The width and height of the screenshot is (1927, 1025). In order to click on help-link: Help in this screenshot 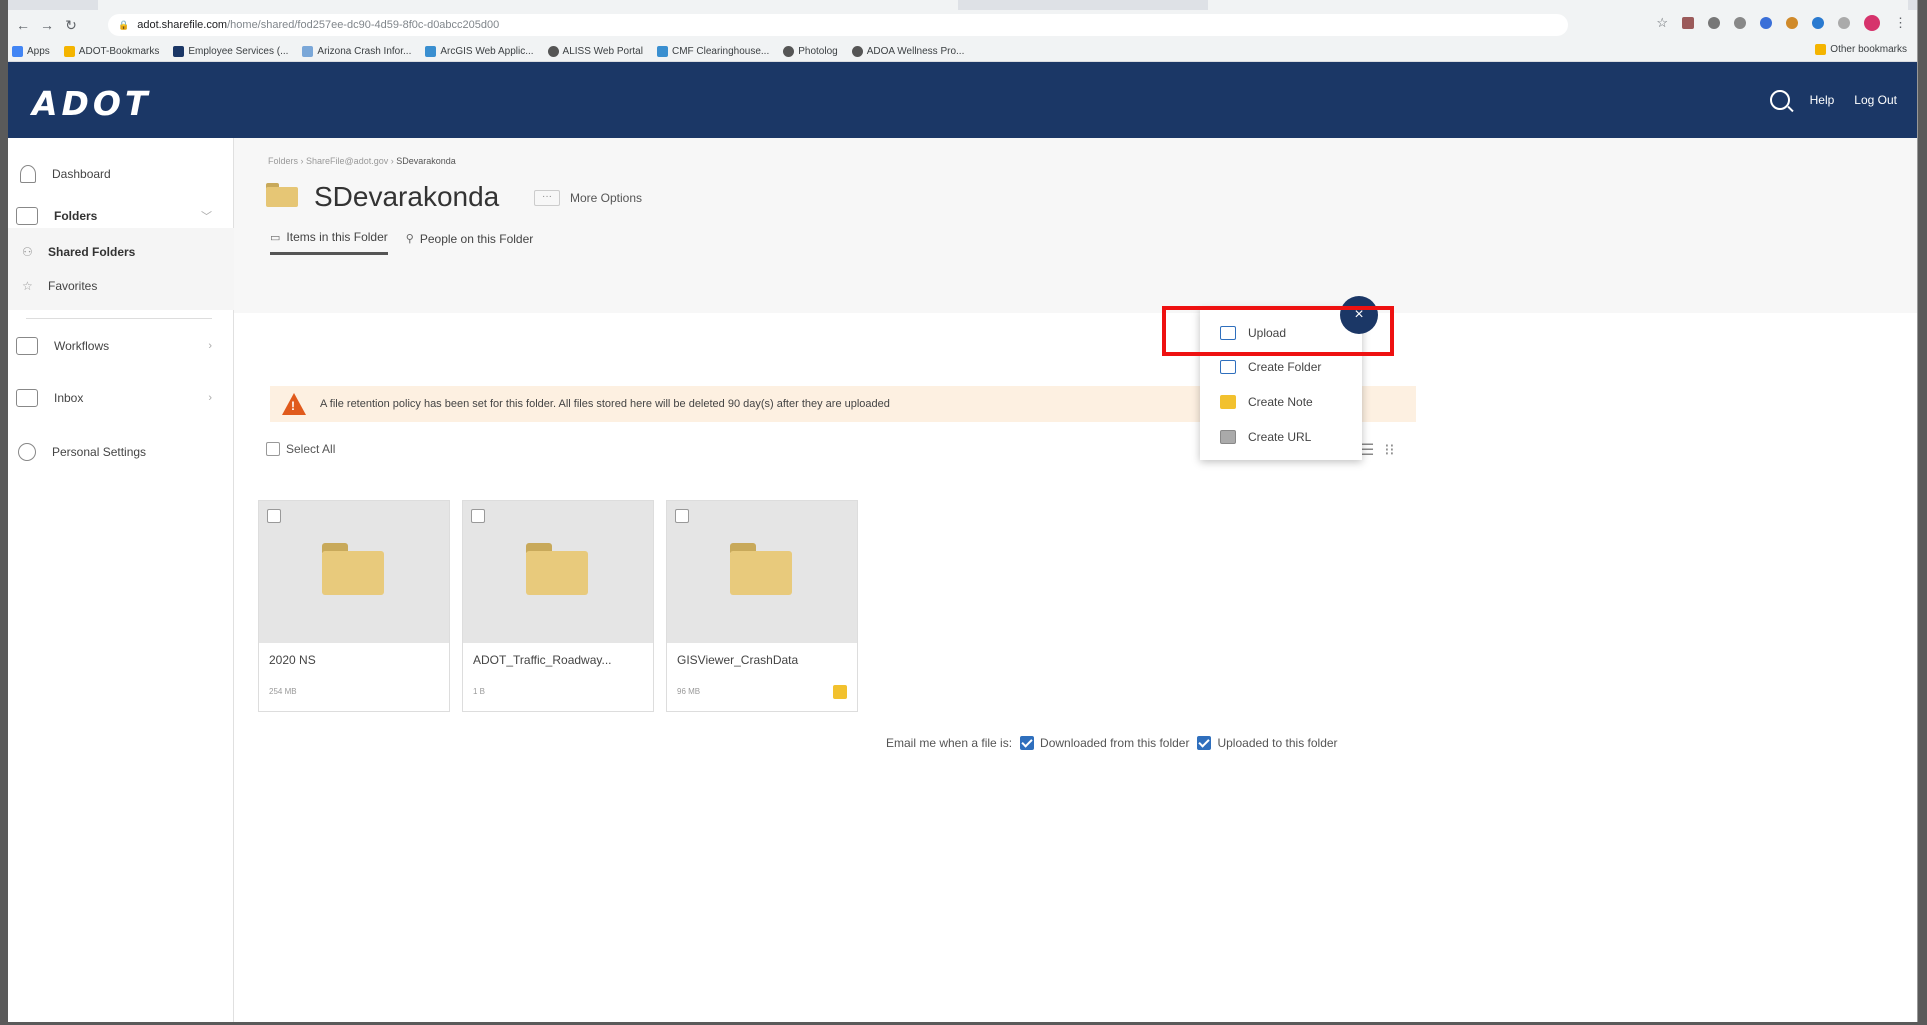, I will do `click(1822, 100)`.